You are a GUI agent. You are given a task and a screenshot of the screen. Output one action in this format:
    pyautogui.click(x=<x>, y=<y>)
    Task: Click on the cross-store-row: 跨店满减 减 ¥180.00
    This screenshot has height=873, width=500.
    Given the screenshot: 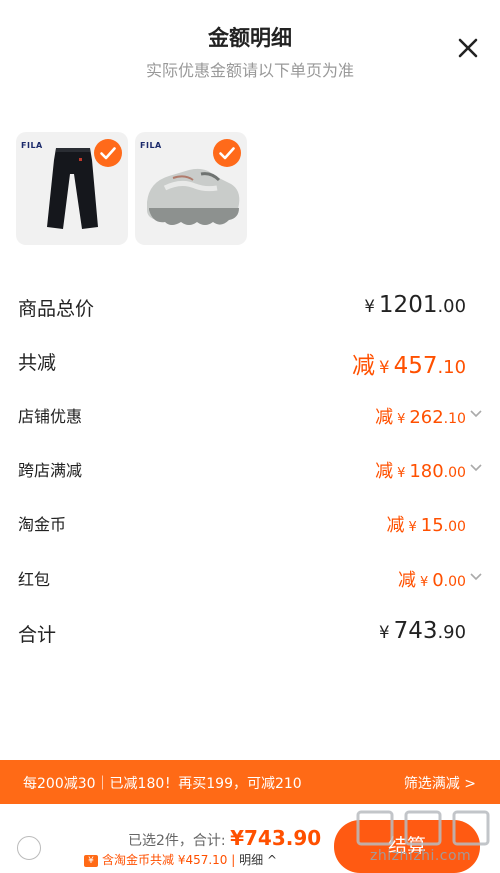 What is the action you would take?
    pyautogui.click(x=250, y=470)
    